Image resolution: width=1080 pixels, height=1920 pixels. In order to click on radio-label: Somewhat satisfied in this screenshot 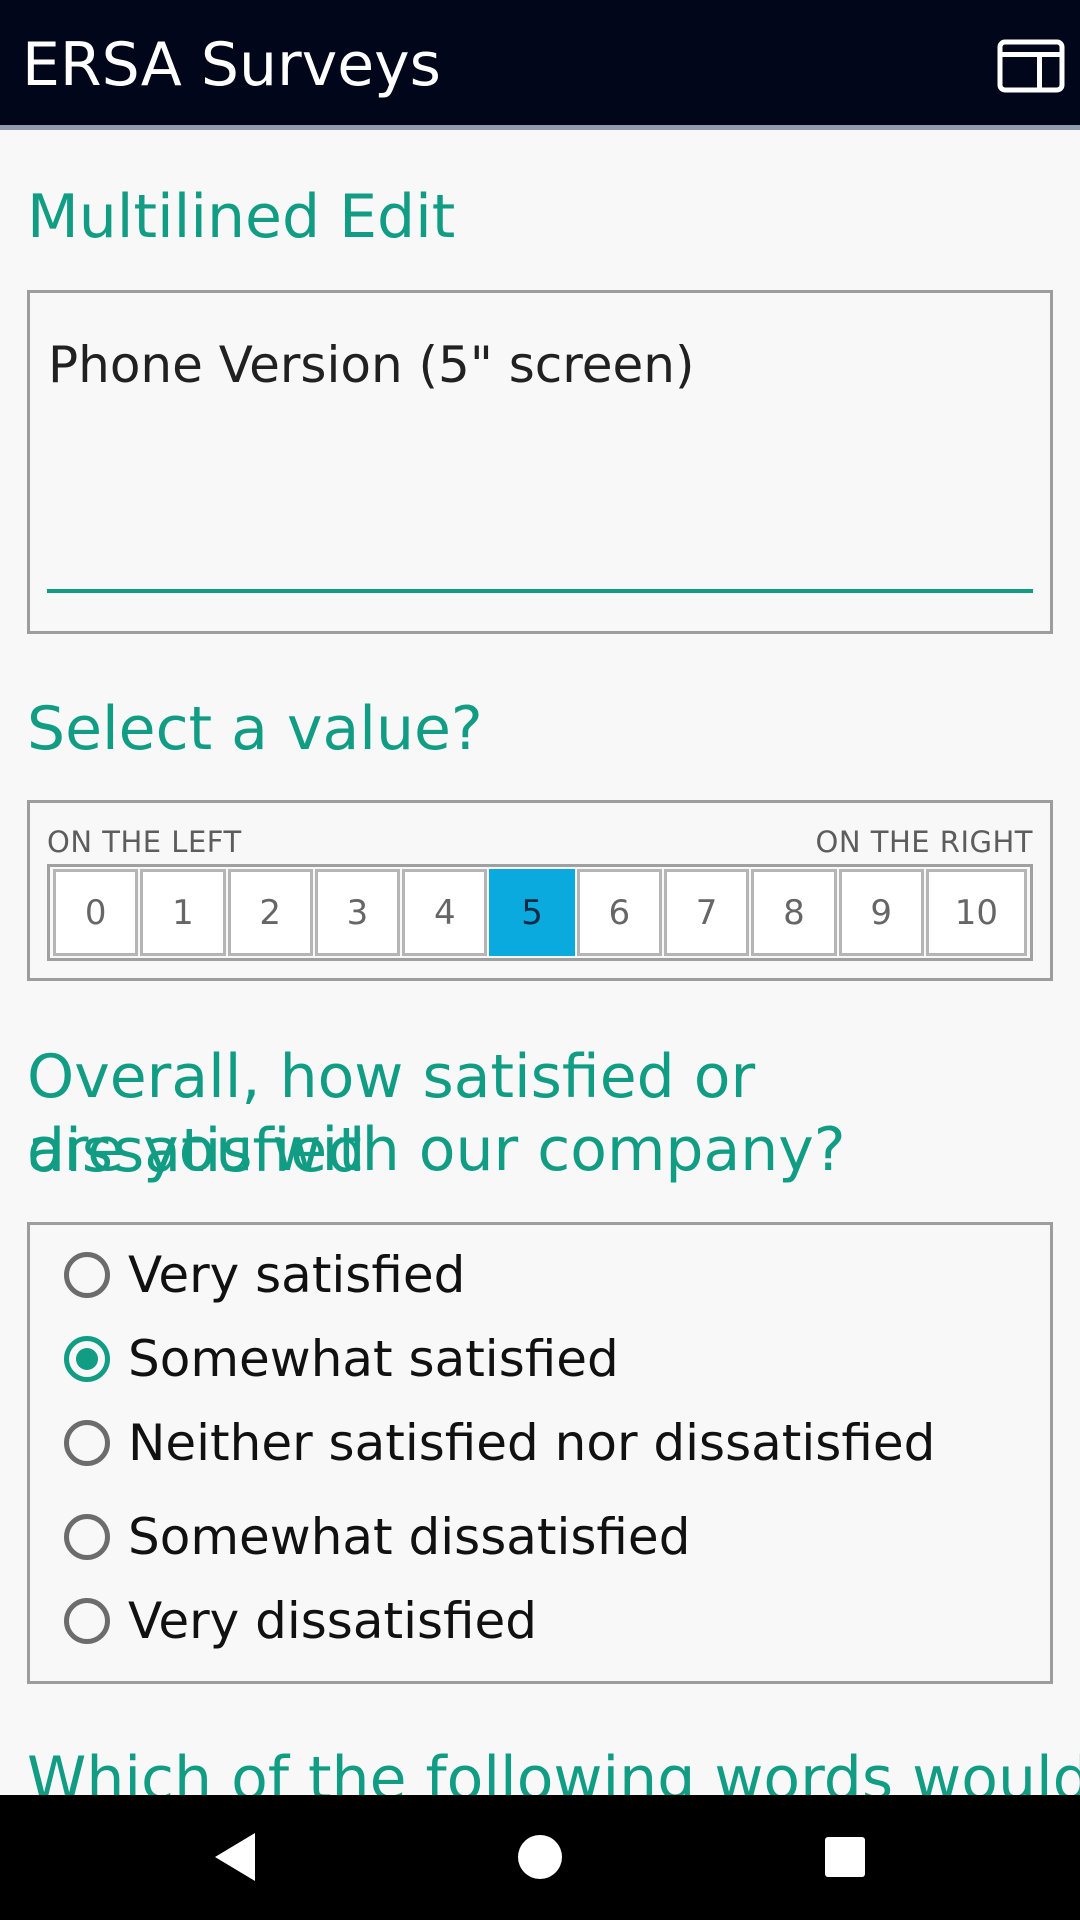, I will do `click(373, 1359)`.